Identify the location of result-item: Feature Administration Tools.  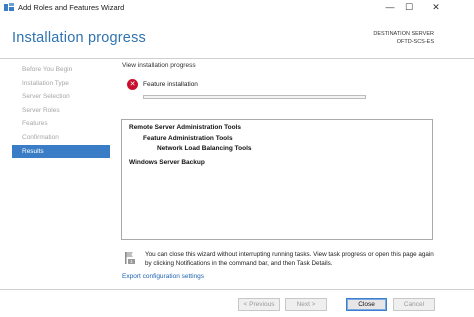
(188, 138).